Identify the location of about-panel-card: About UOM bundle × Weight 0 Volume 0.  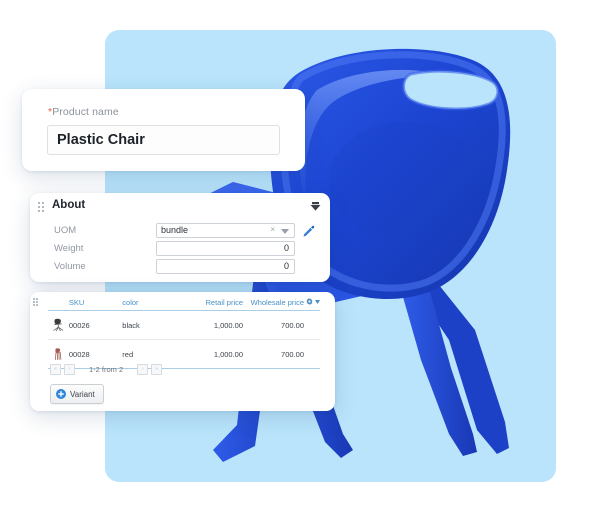
(180, 237).